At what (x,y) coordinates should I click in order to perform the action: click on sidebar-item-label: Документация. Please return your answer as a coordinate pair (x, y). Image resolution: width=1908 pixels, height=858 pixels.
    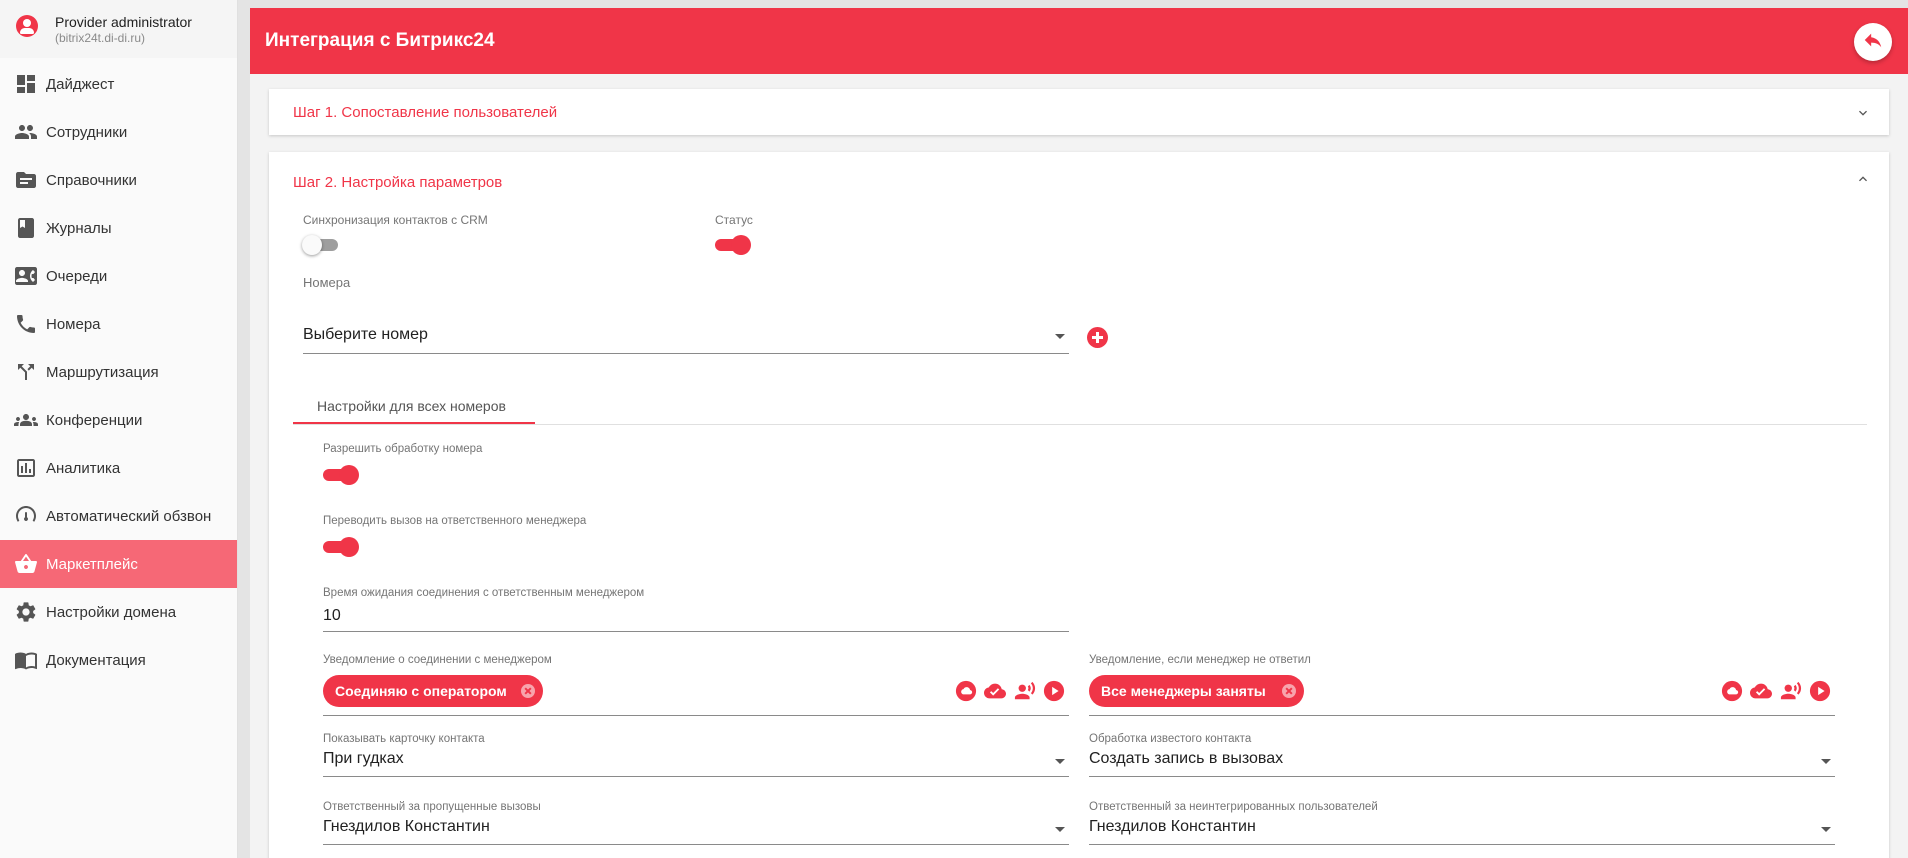
    Looking at the image, I should click on (96, 660).